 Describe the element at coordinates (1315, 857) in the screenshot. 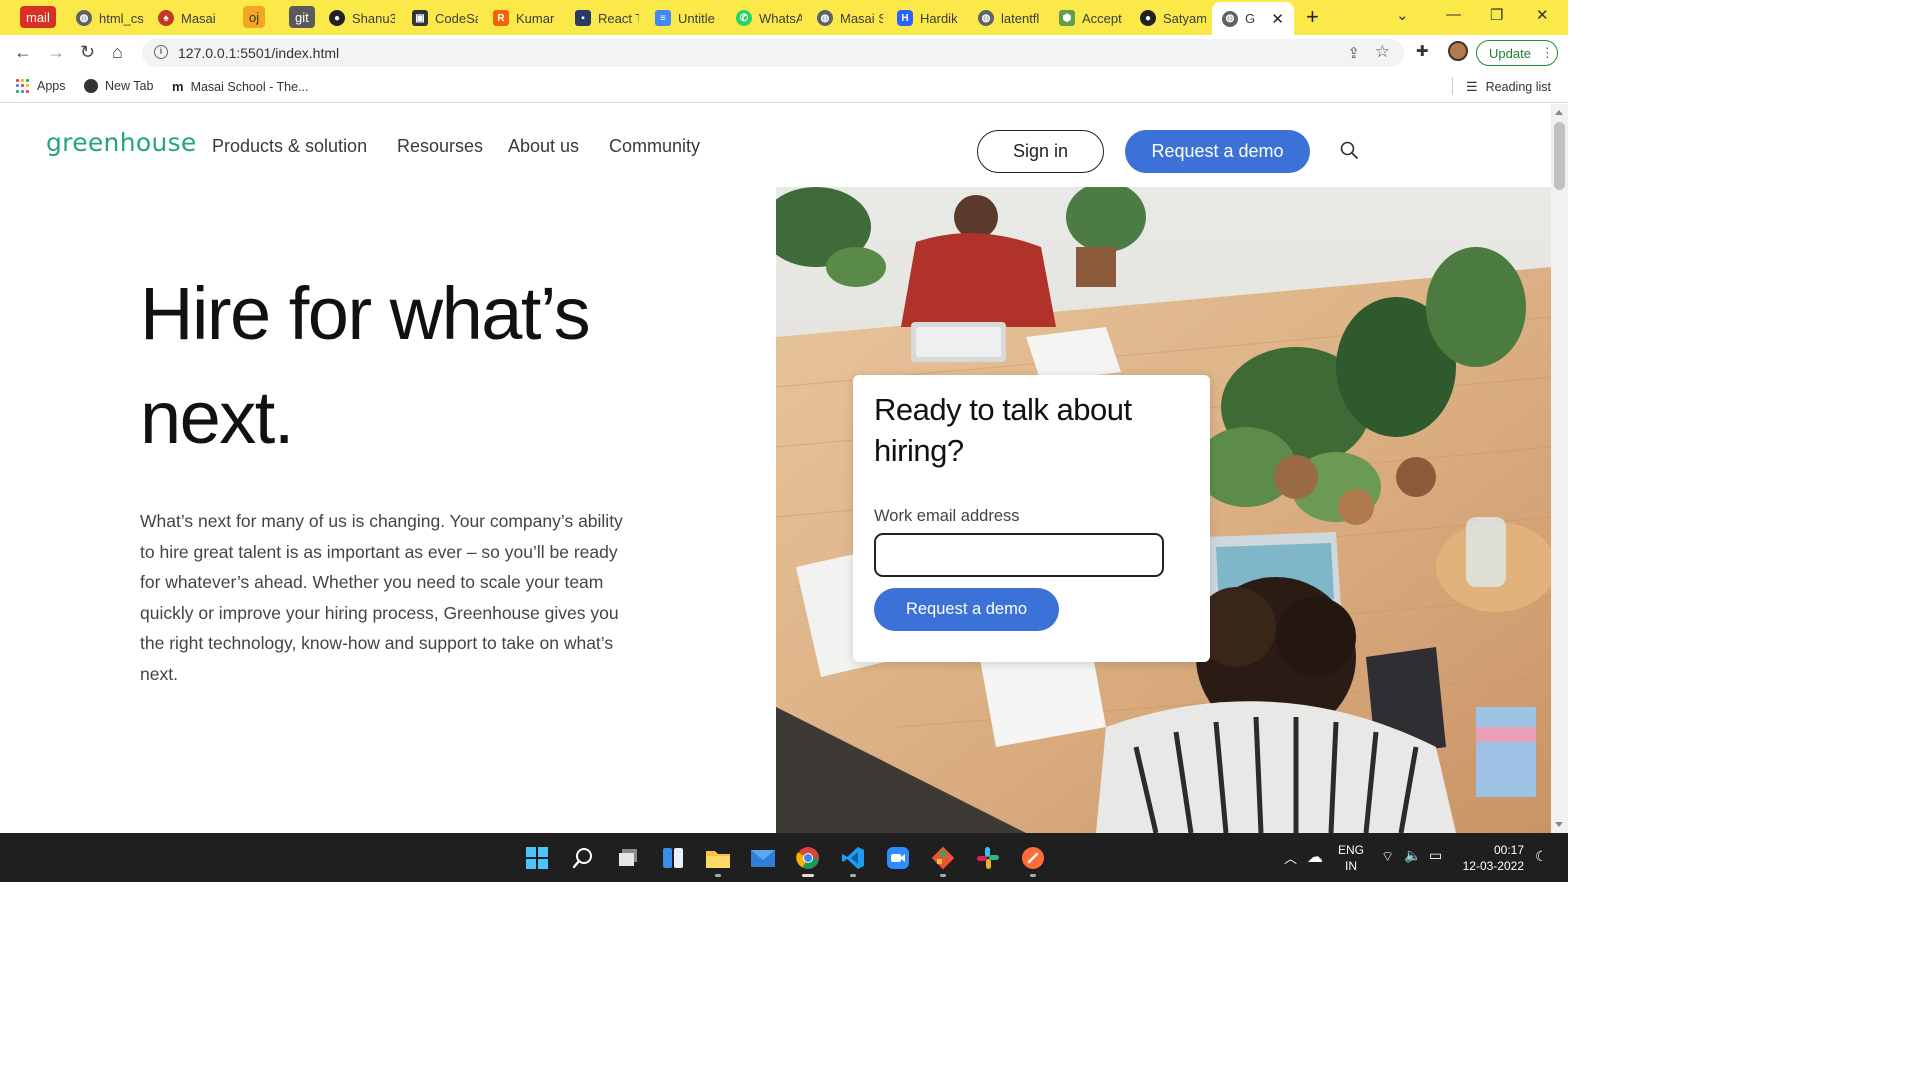

I see `onedrive-sync-icon: ☁` at that location.